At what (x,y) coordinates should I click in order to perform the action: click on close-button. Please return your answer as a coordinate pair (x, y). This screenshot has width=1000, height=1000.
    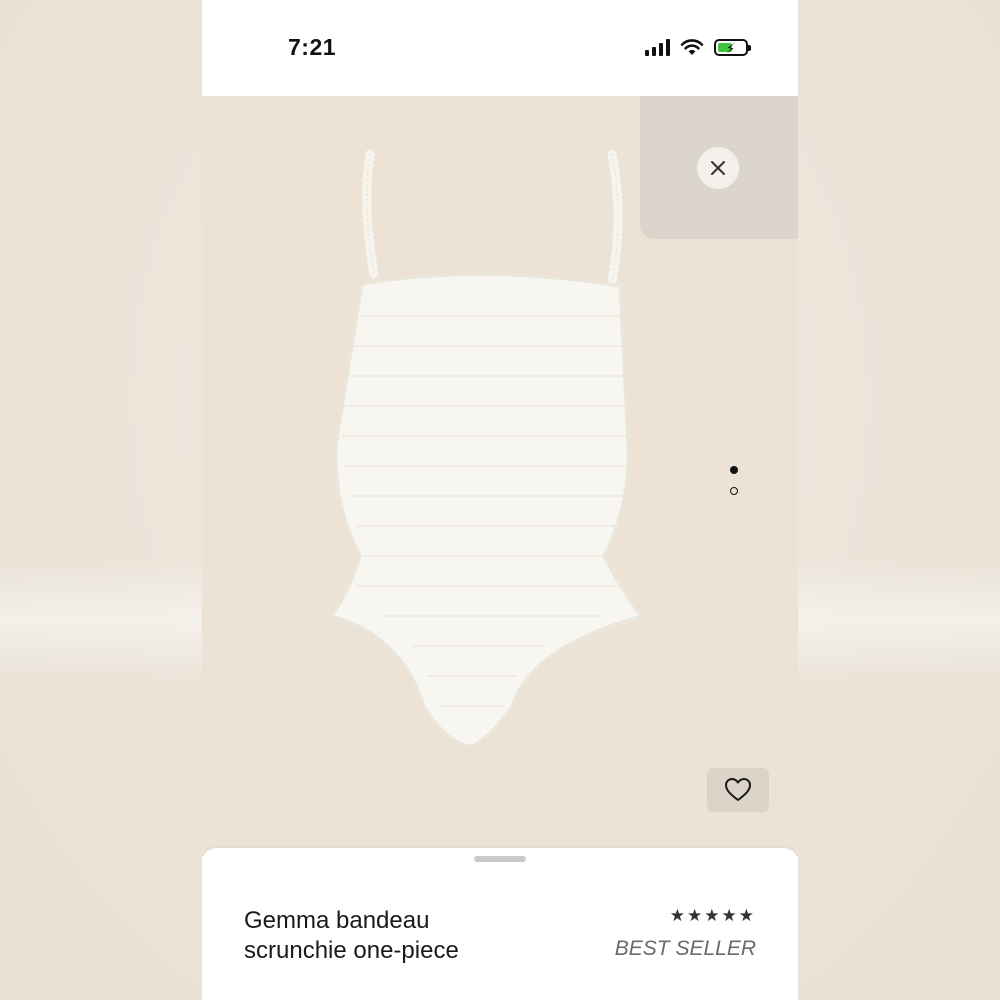
    Looking at the image, I should click on (718, 168).